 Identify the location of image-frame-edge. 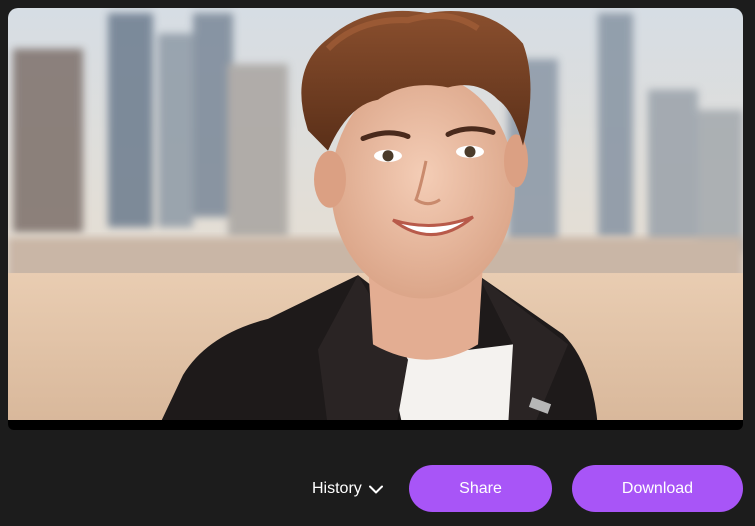
(375, 425).